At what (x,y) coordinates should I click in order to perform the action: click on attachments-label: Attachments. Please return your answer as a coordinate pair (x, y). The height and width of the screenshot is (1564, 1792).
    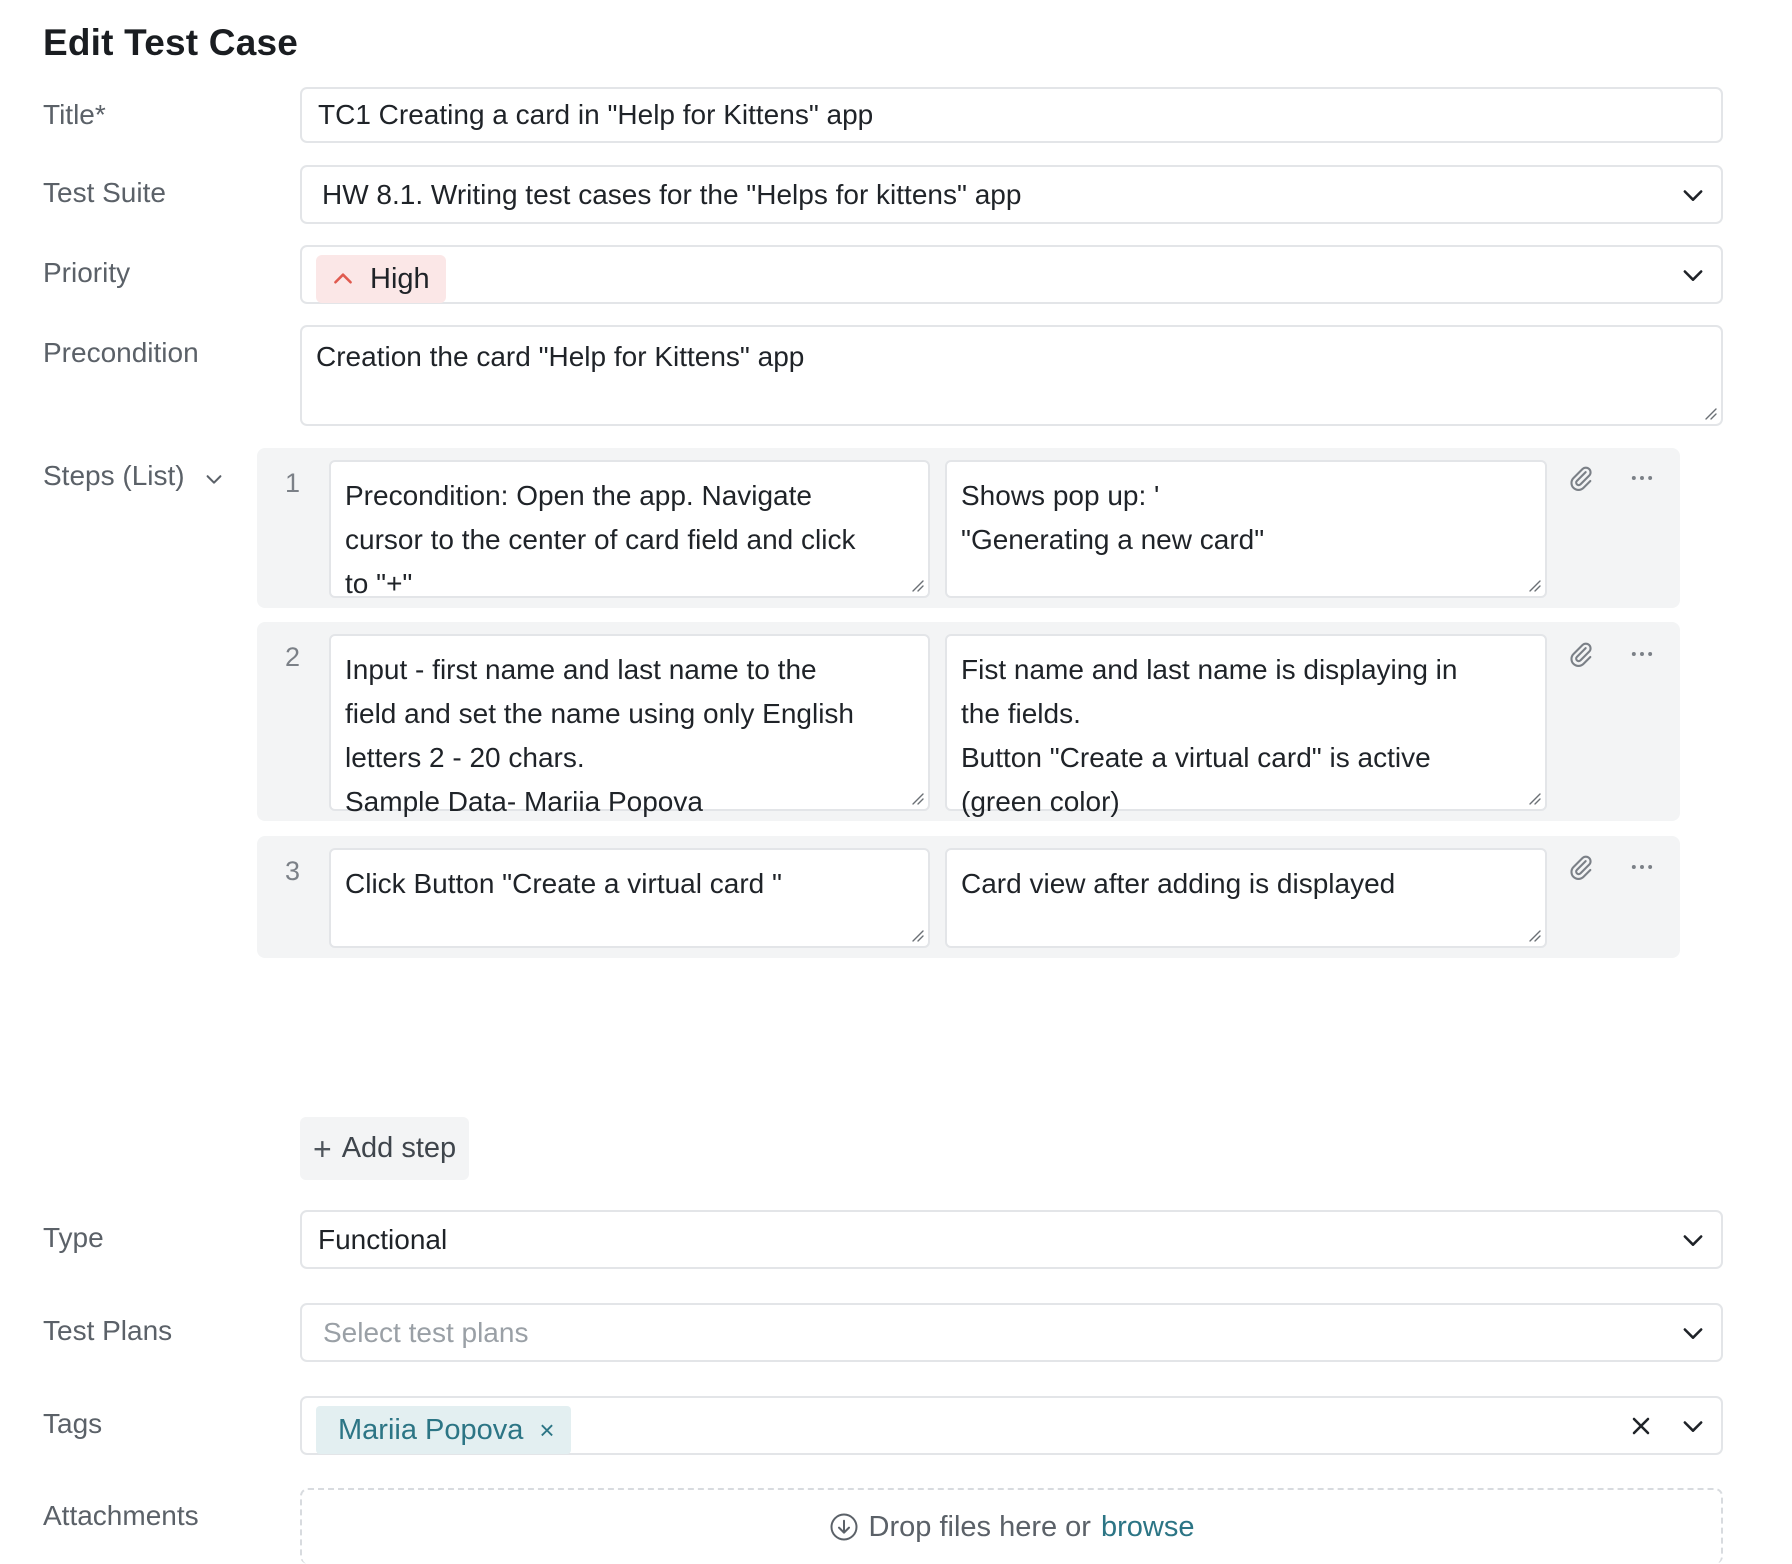
    Looking at the image, I should click on (121, 1515).